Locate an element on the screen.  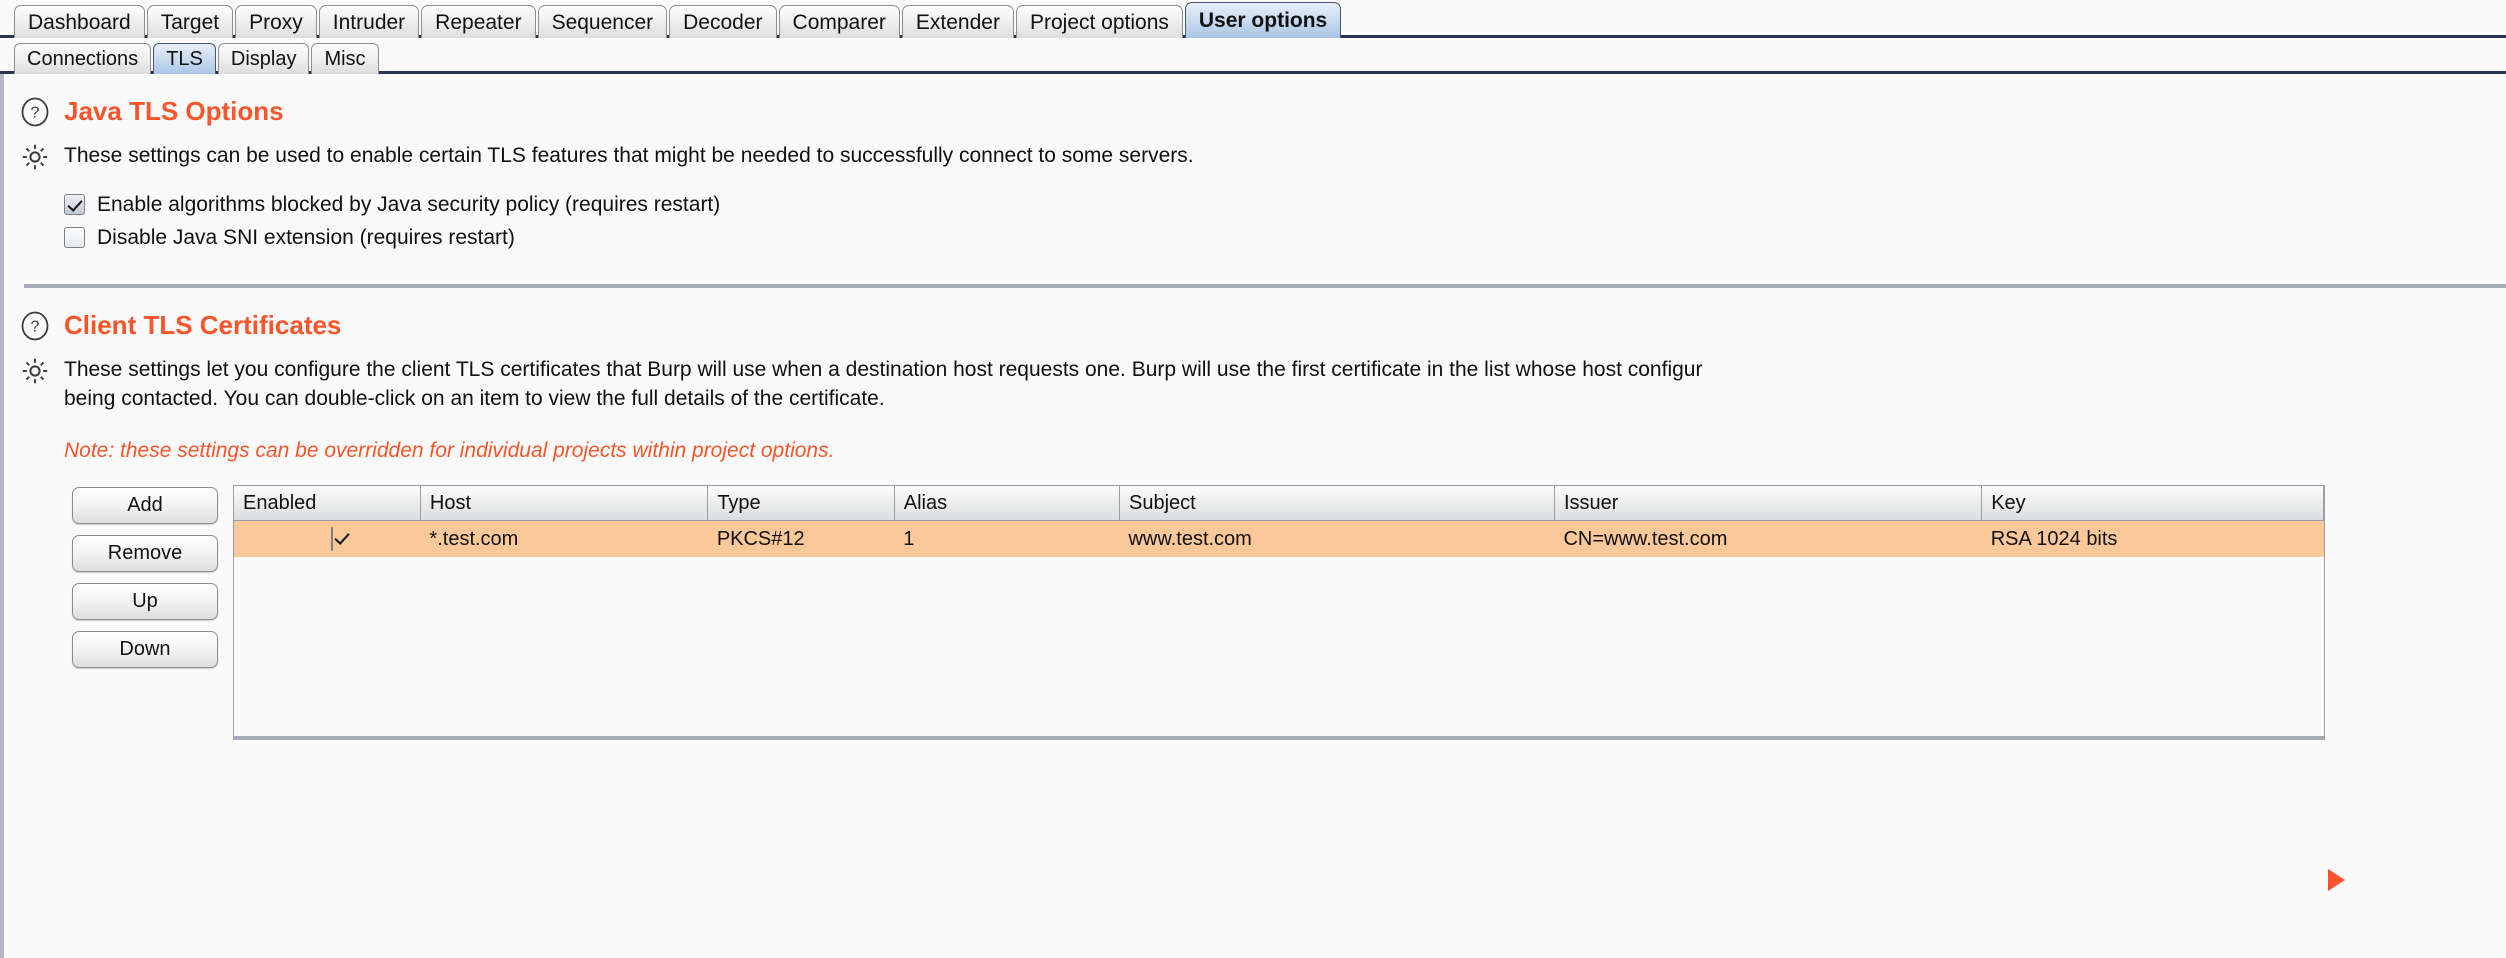
remove-button: Remove is located at coordinates (145, 553).